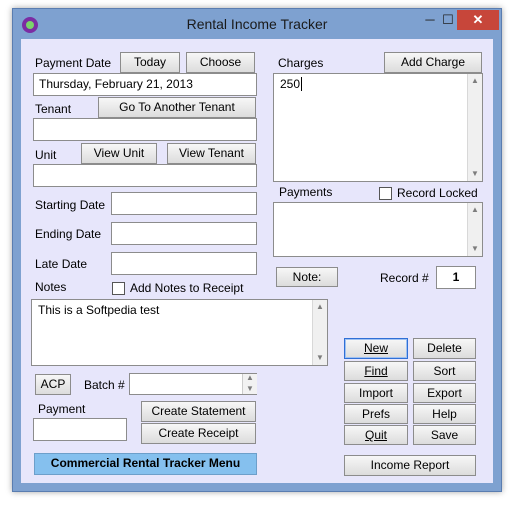 The image size is (523, 510). I want to click on charges-textarea: 250 ▲ ▼, so click(378, 127).